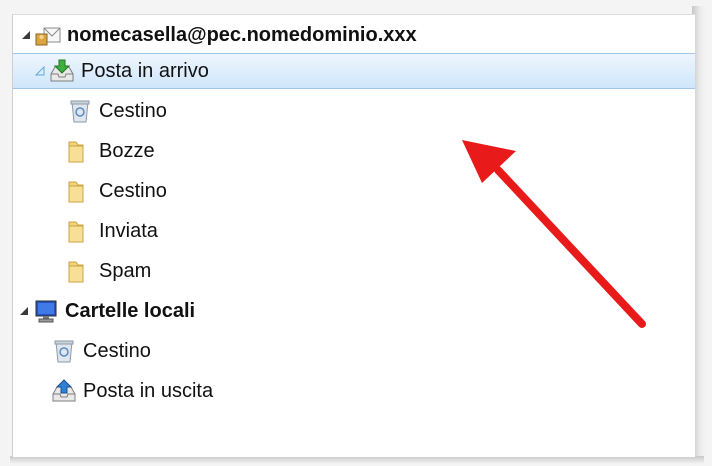 This screenshot has width=712, height=466. I want to click on folder-trash: Cestino, so click(354, 111).